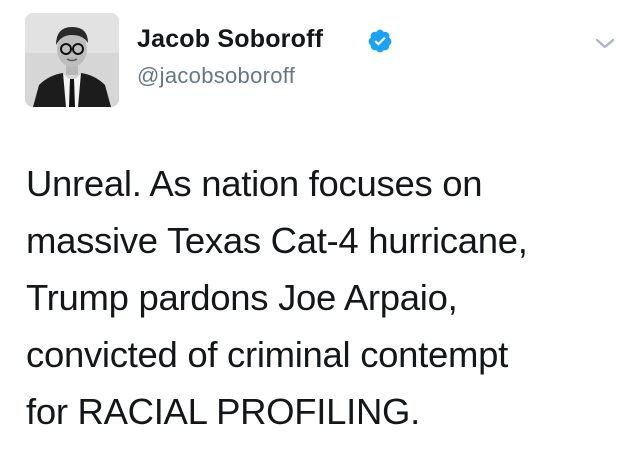 The height and width of the screenshot is (453, 640). What do you see at coordinates (223, 411) in the screenshot?
I see `tweet-text-line: for RACIAL PROFILING.` at bounding box center [223, 411].